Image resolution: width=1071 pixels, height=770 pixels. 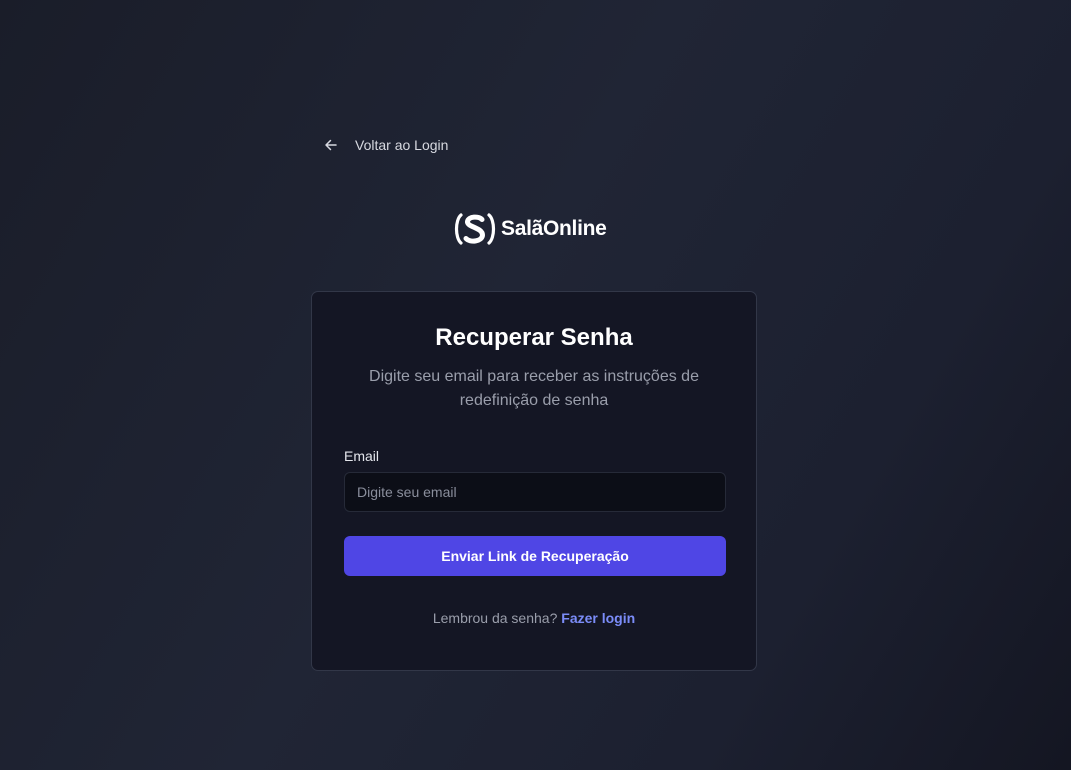 What do you see at coordinates (402, 145) in the screenshot?
I see `back-link-label: Voltar ao Login` at bounding box center [402, 145].